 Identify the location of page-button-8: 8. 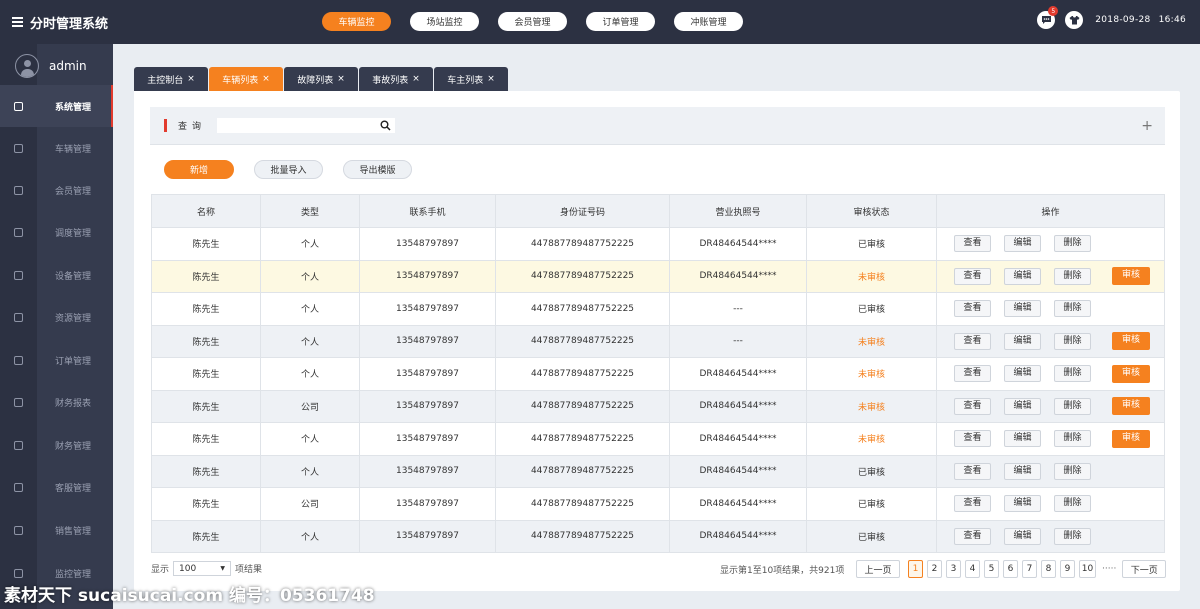
(1048, 569).